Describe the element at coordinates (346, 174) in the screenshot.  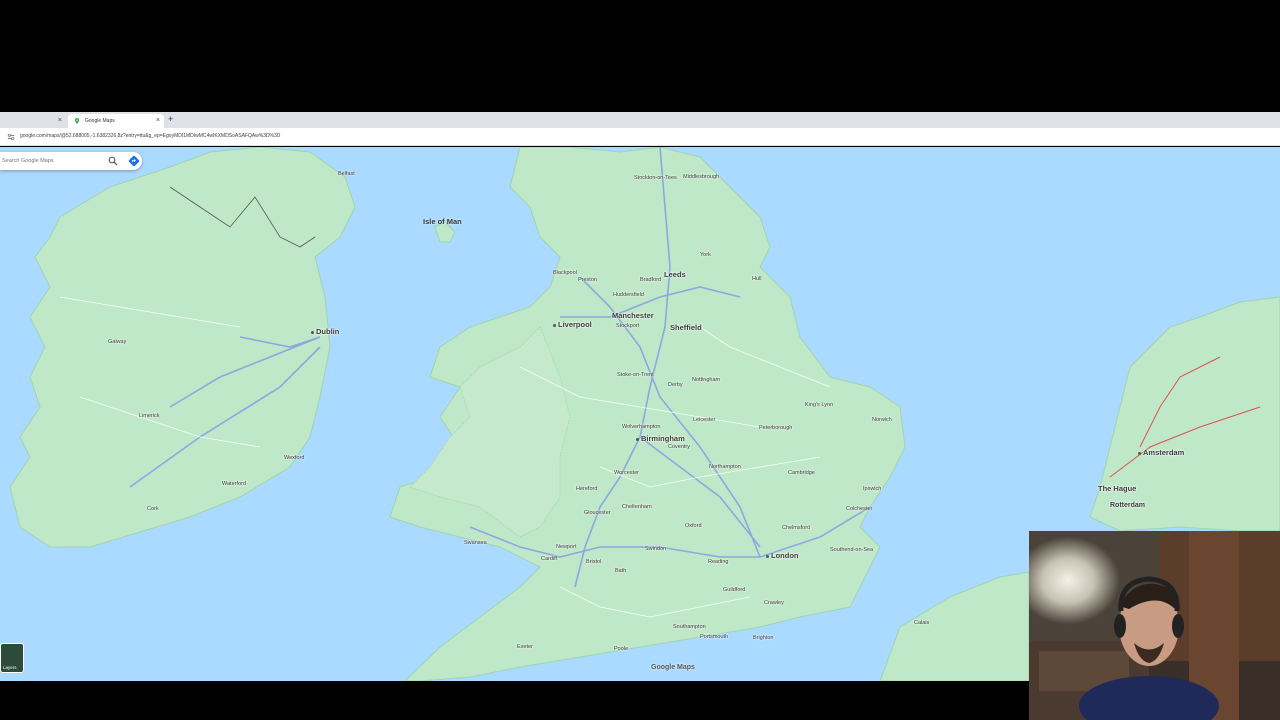
I see `label-belfast: Belfast` at that location.